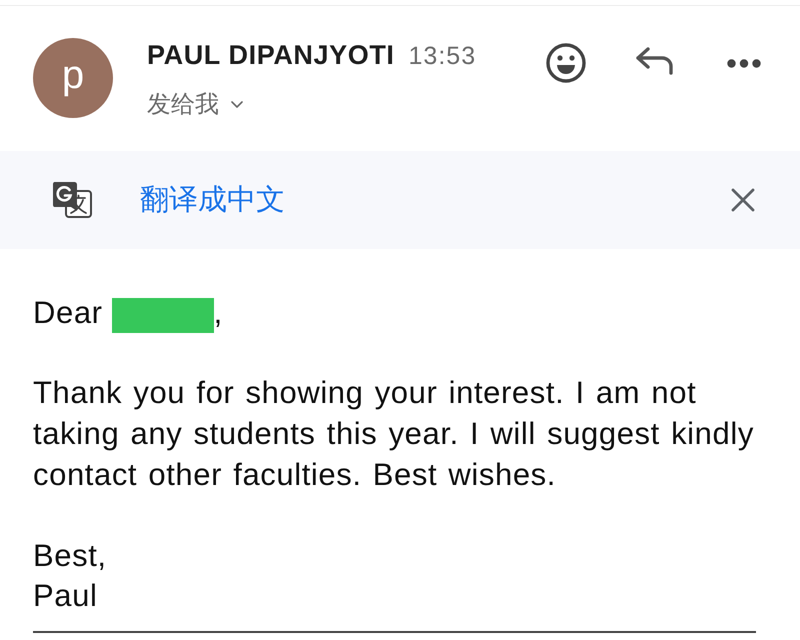 The width and height of the screenshot is (800, 640). I want to click on signature: Paul, so click(65, 596).